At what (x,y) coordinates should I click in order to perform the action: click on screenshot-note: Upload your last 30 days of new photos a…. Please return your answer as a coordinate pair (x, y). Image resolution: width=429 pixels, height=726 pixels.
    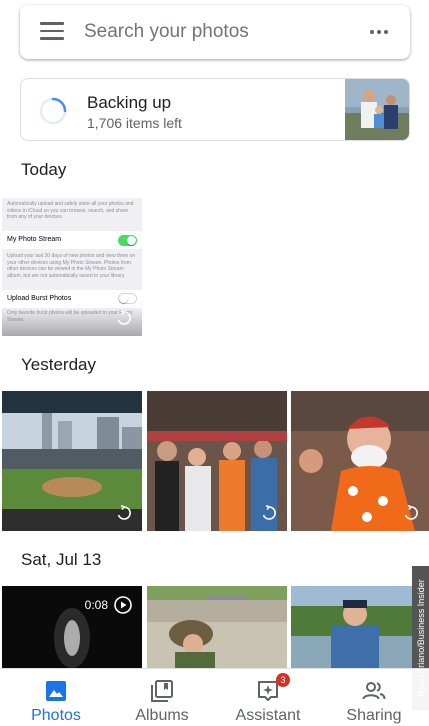
    Looking at the image, I should click on (71, 266).